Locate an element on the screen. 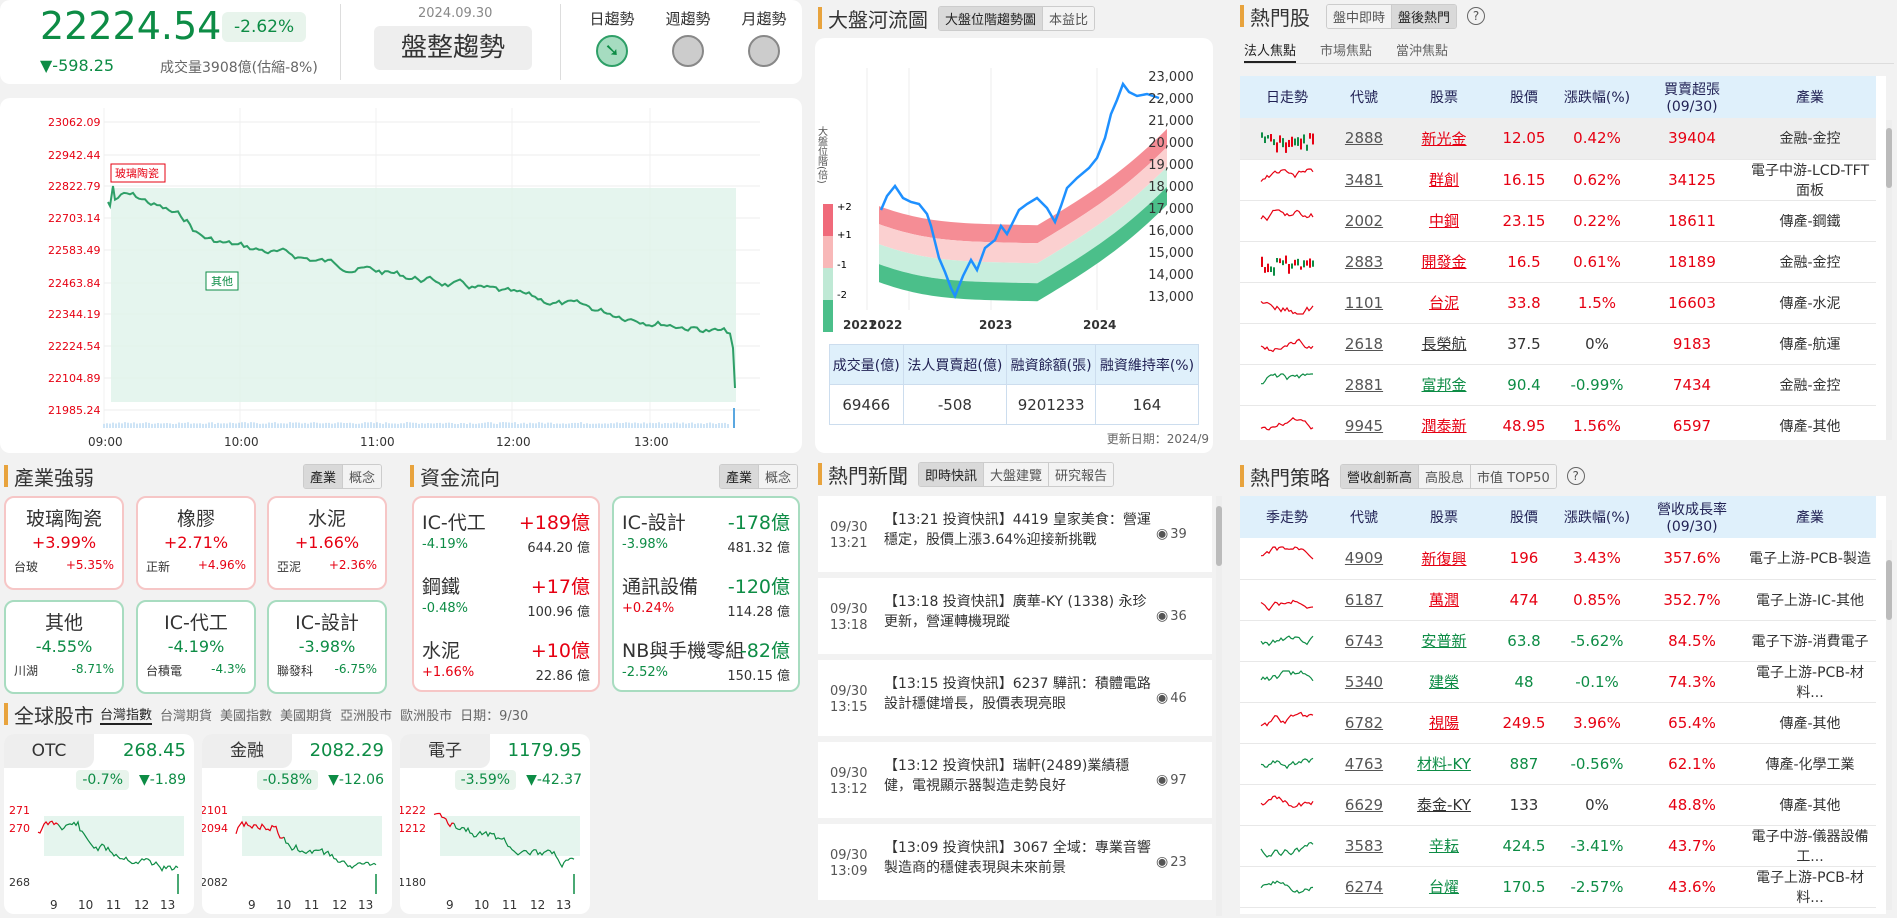 This screenshot has width=1897, height=918. capital-flow-row: 通訊設備 -120億 +0.24% 114.28 億 is located at coordinates (706, 599).